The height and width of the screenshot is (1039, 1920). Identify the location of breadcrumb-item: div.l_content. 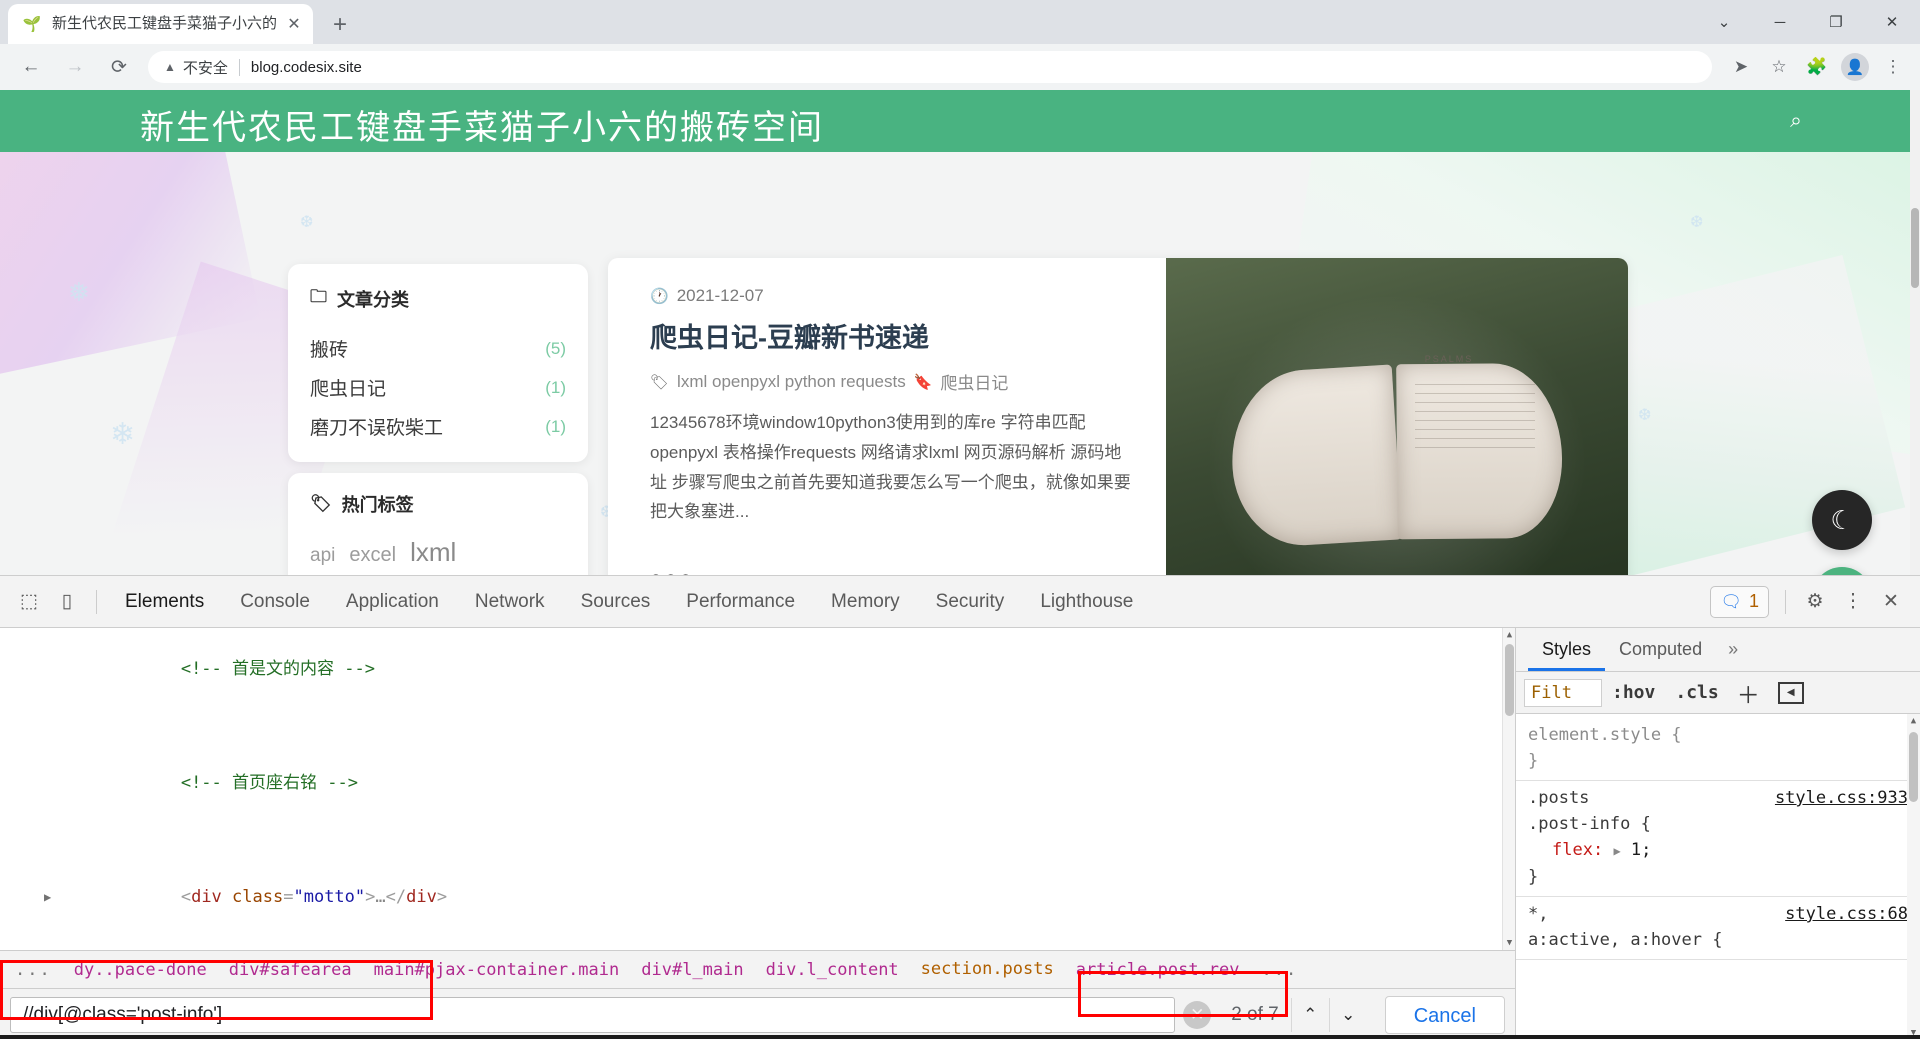
(832, 969).